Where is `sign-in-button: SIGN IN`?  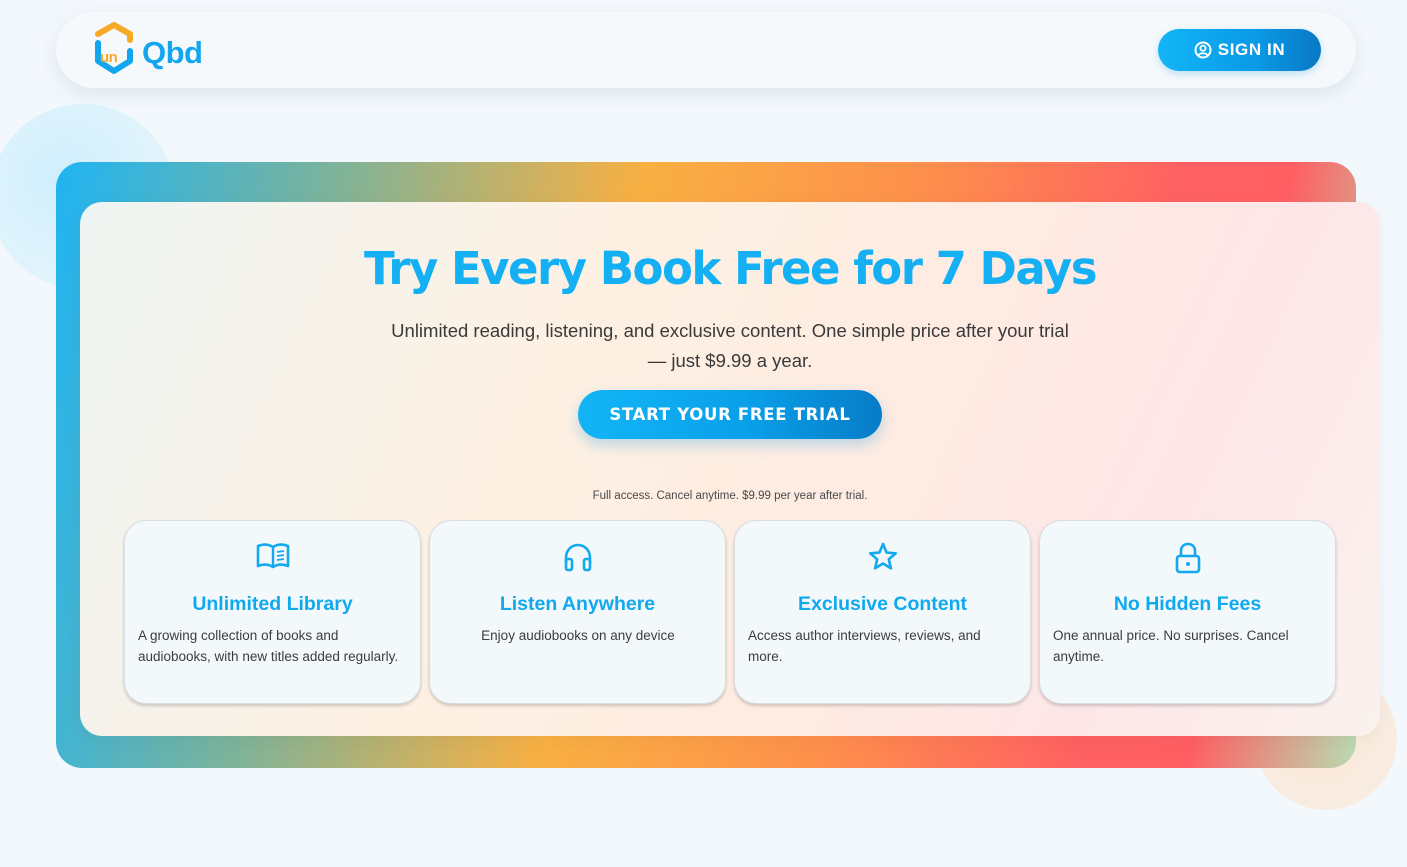
sign-in-button: SIGN IN is located at coordinates (1239, 50).